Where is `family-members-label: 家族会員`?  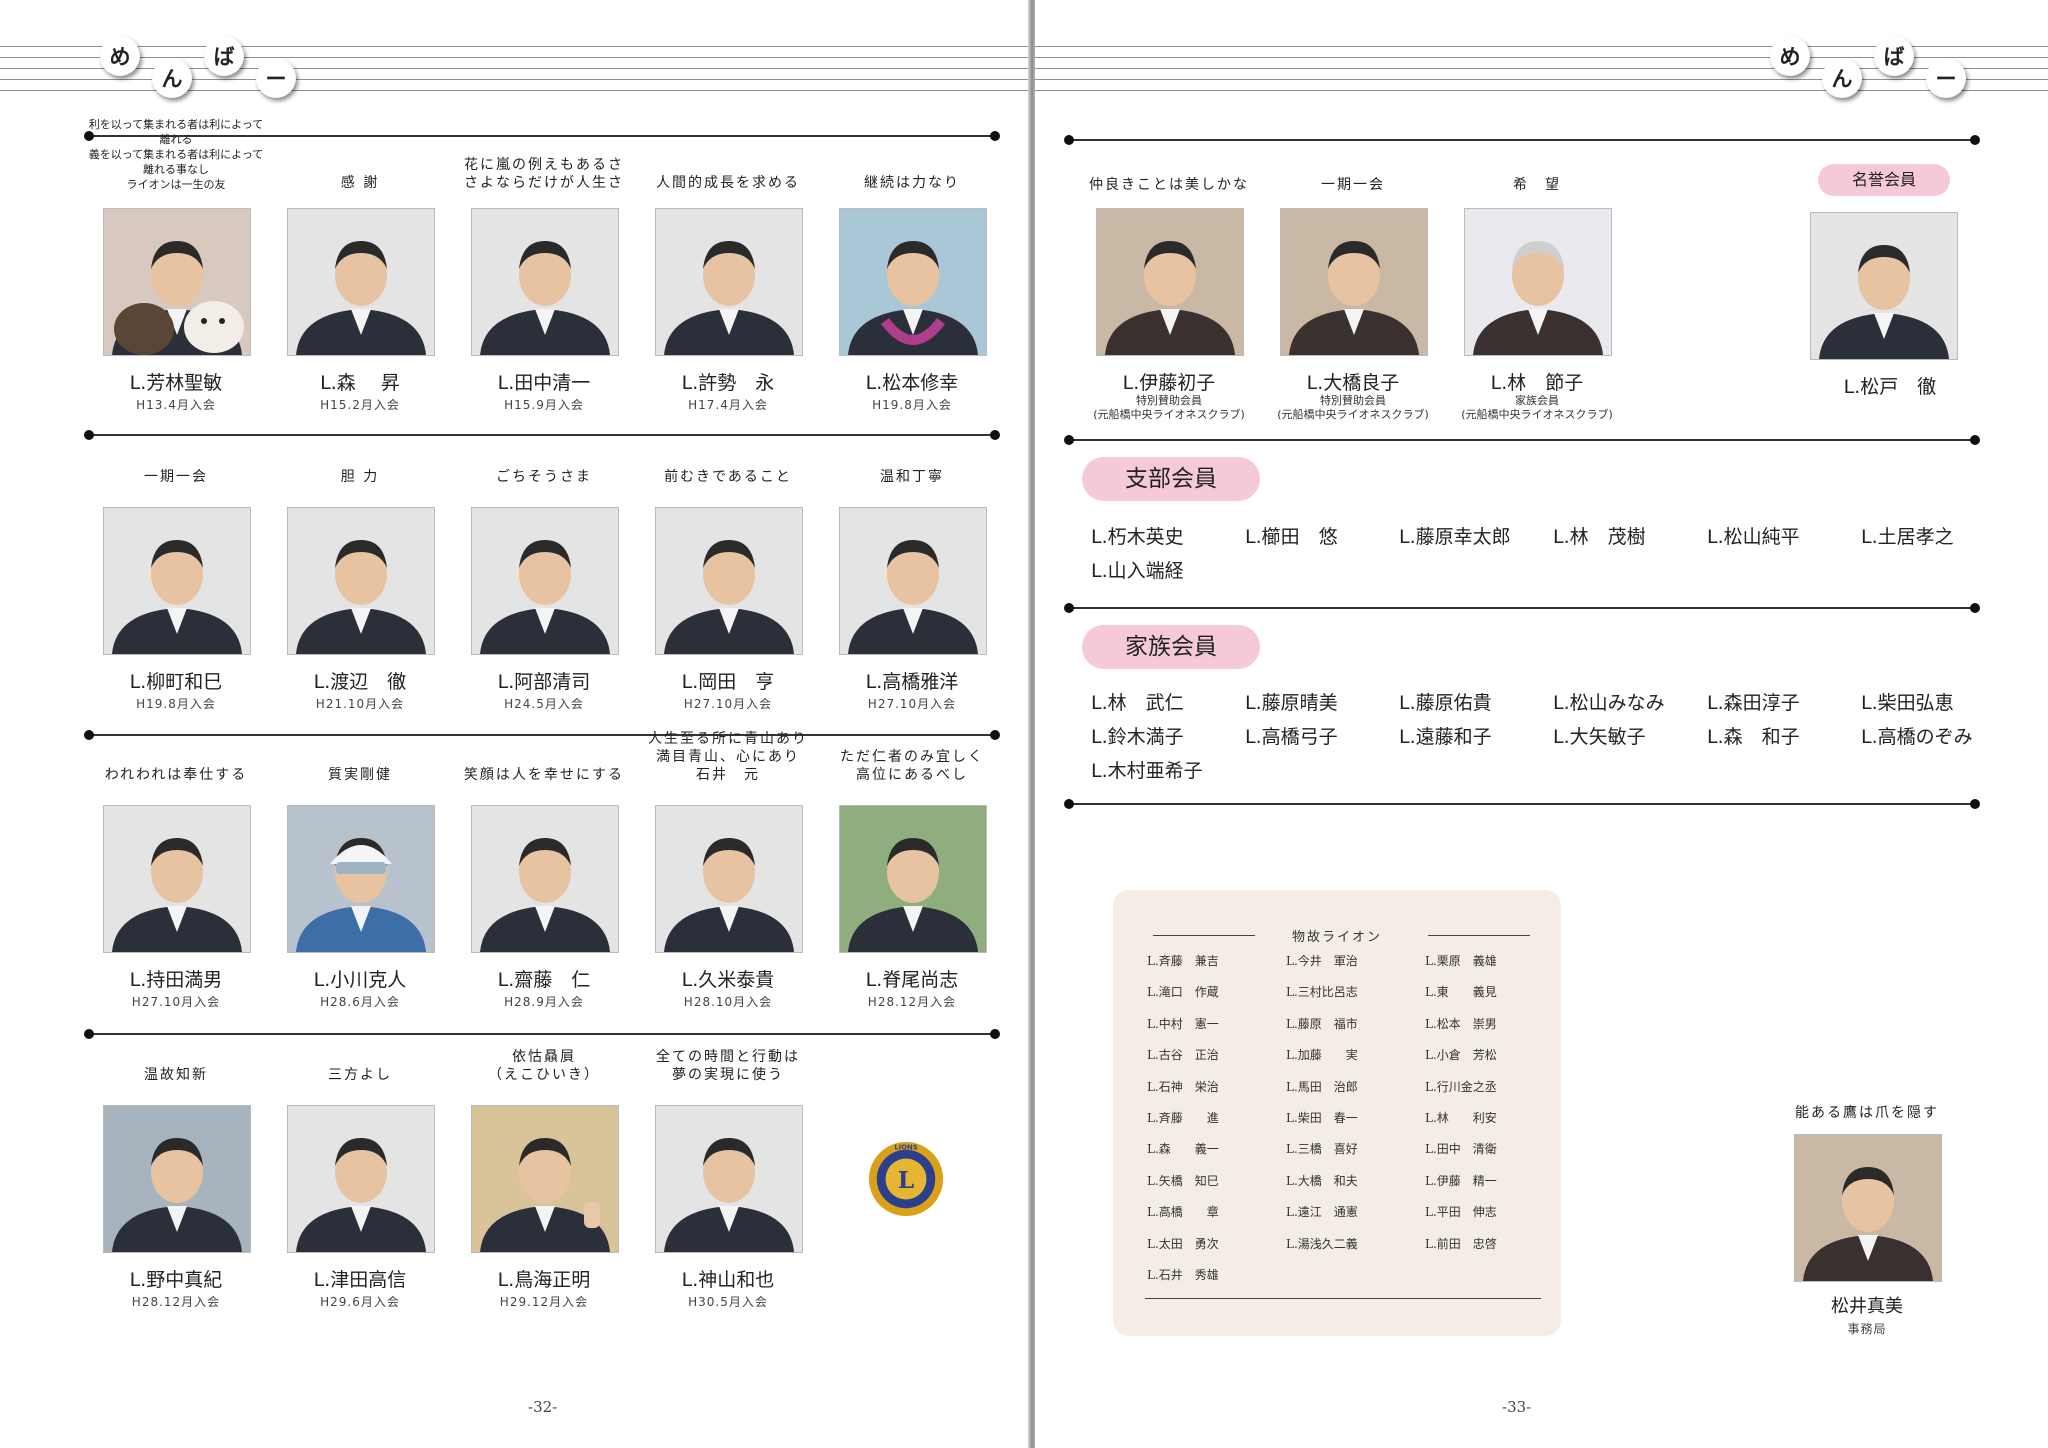
family-members-label: 家族会員 is located at coordinates (1171, 647).